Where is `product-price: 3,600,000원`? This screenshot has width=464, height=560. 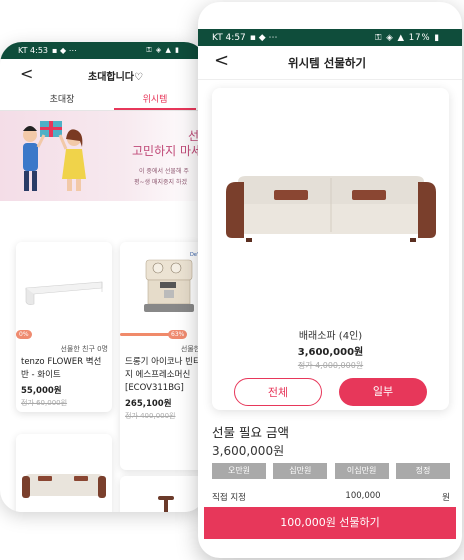 product-price: 3,600,000원 is located at coordinates (330, 352).